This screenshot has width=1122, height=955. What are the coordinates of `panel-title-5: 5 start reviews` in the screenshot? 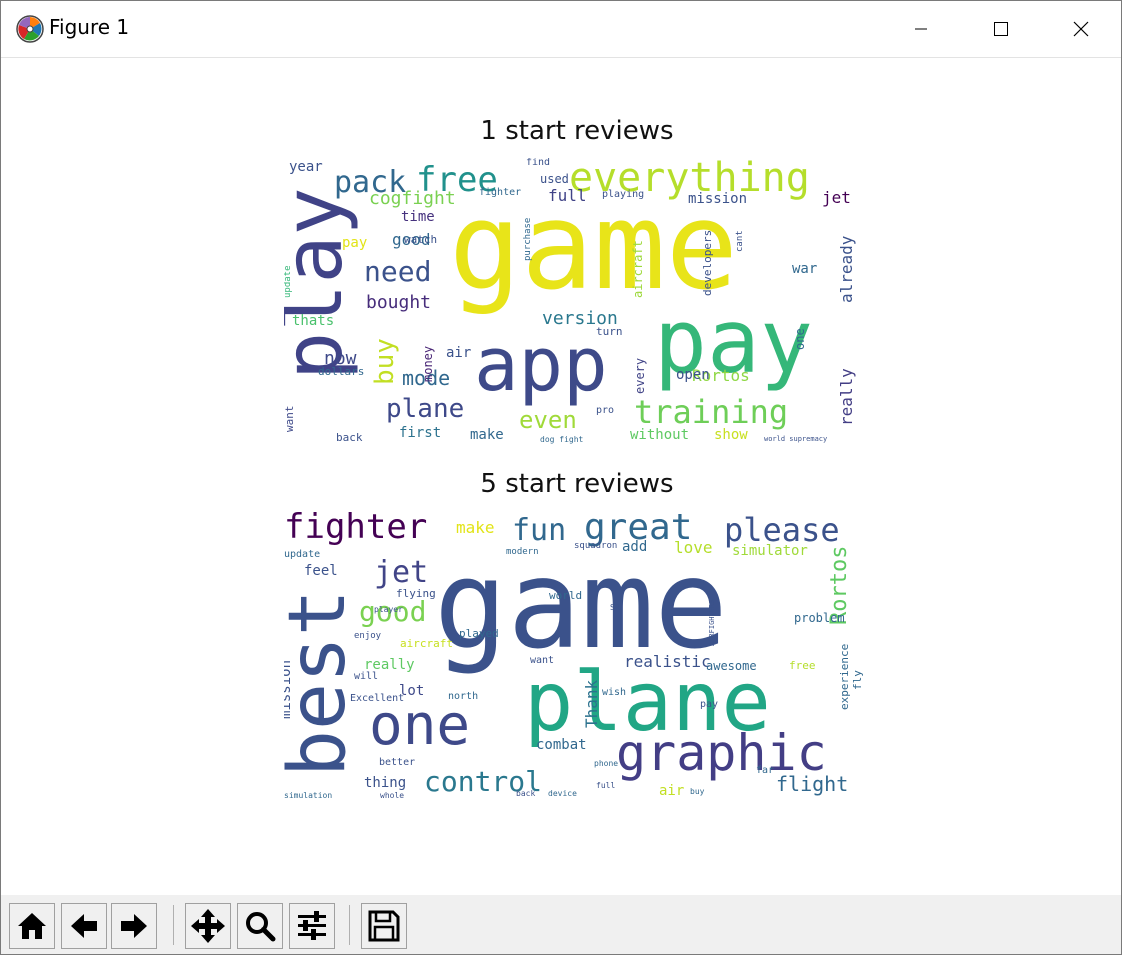 It's located at (577, 484).